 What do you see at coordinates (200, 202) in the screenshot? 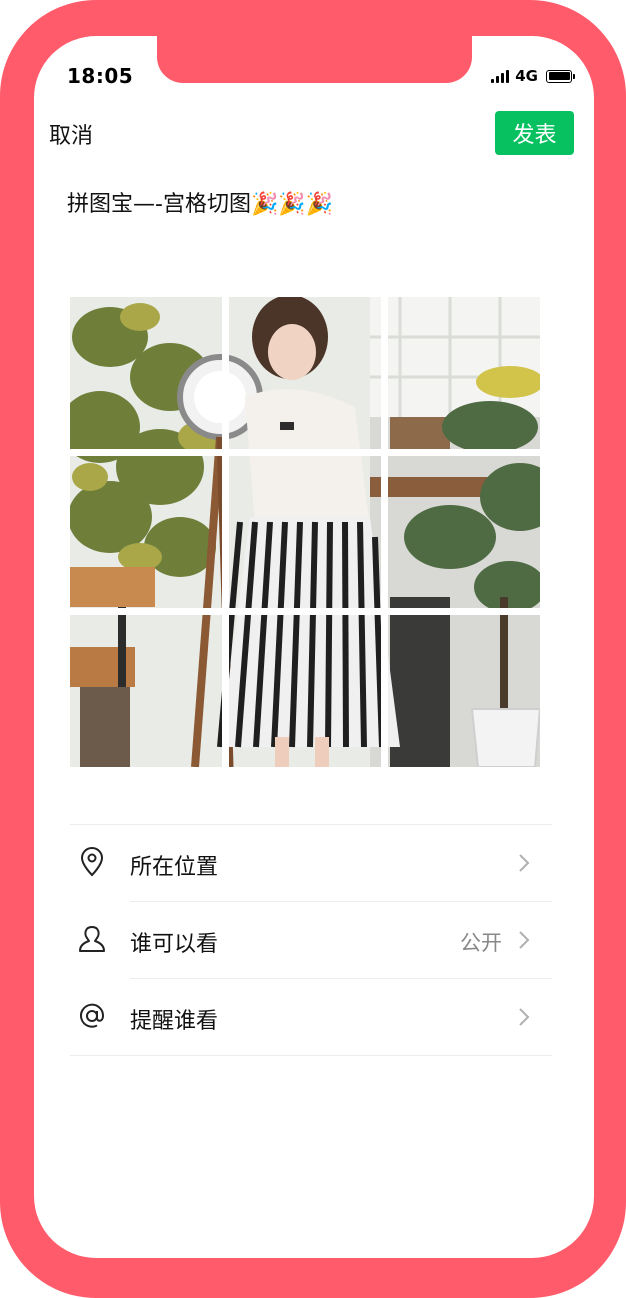
I see `post-text: 拼图宝—-宫格切图🎉🎉🎉` at bounding box center [200, 202].